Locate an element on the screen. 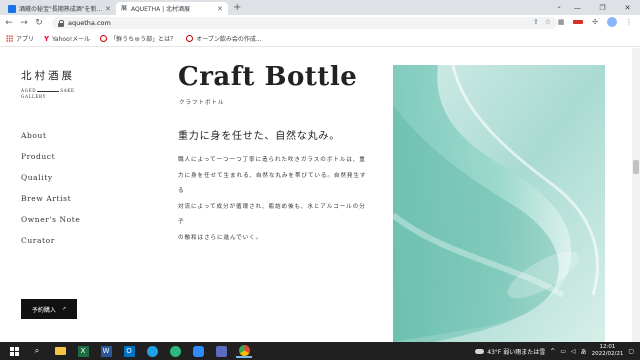  bookmark-yahoo-mail: Y Yahoo!メール is located at coordinates (67, 39).